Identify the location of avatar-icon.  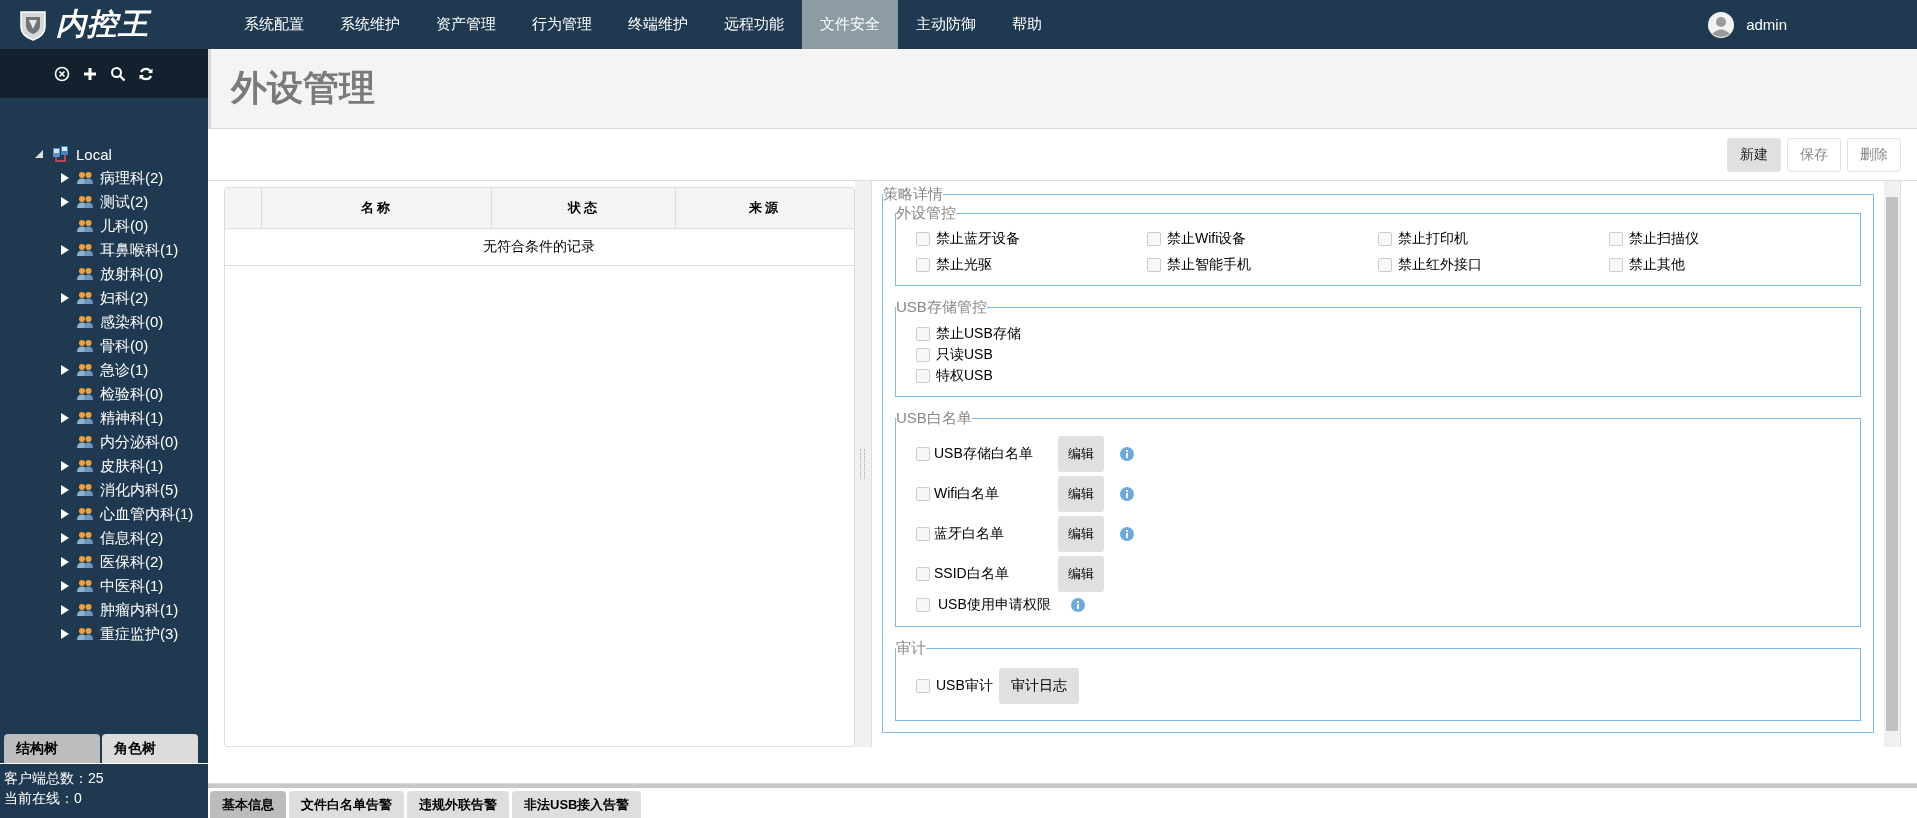
(1721, 24).